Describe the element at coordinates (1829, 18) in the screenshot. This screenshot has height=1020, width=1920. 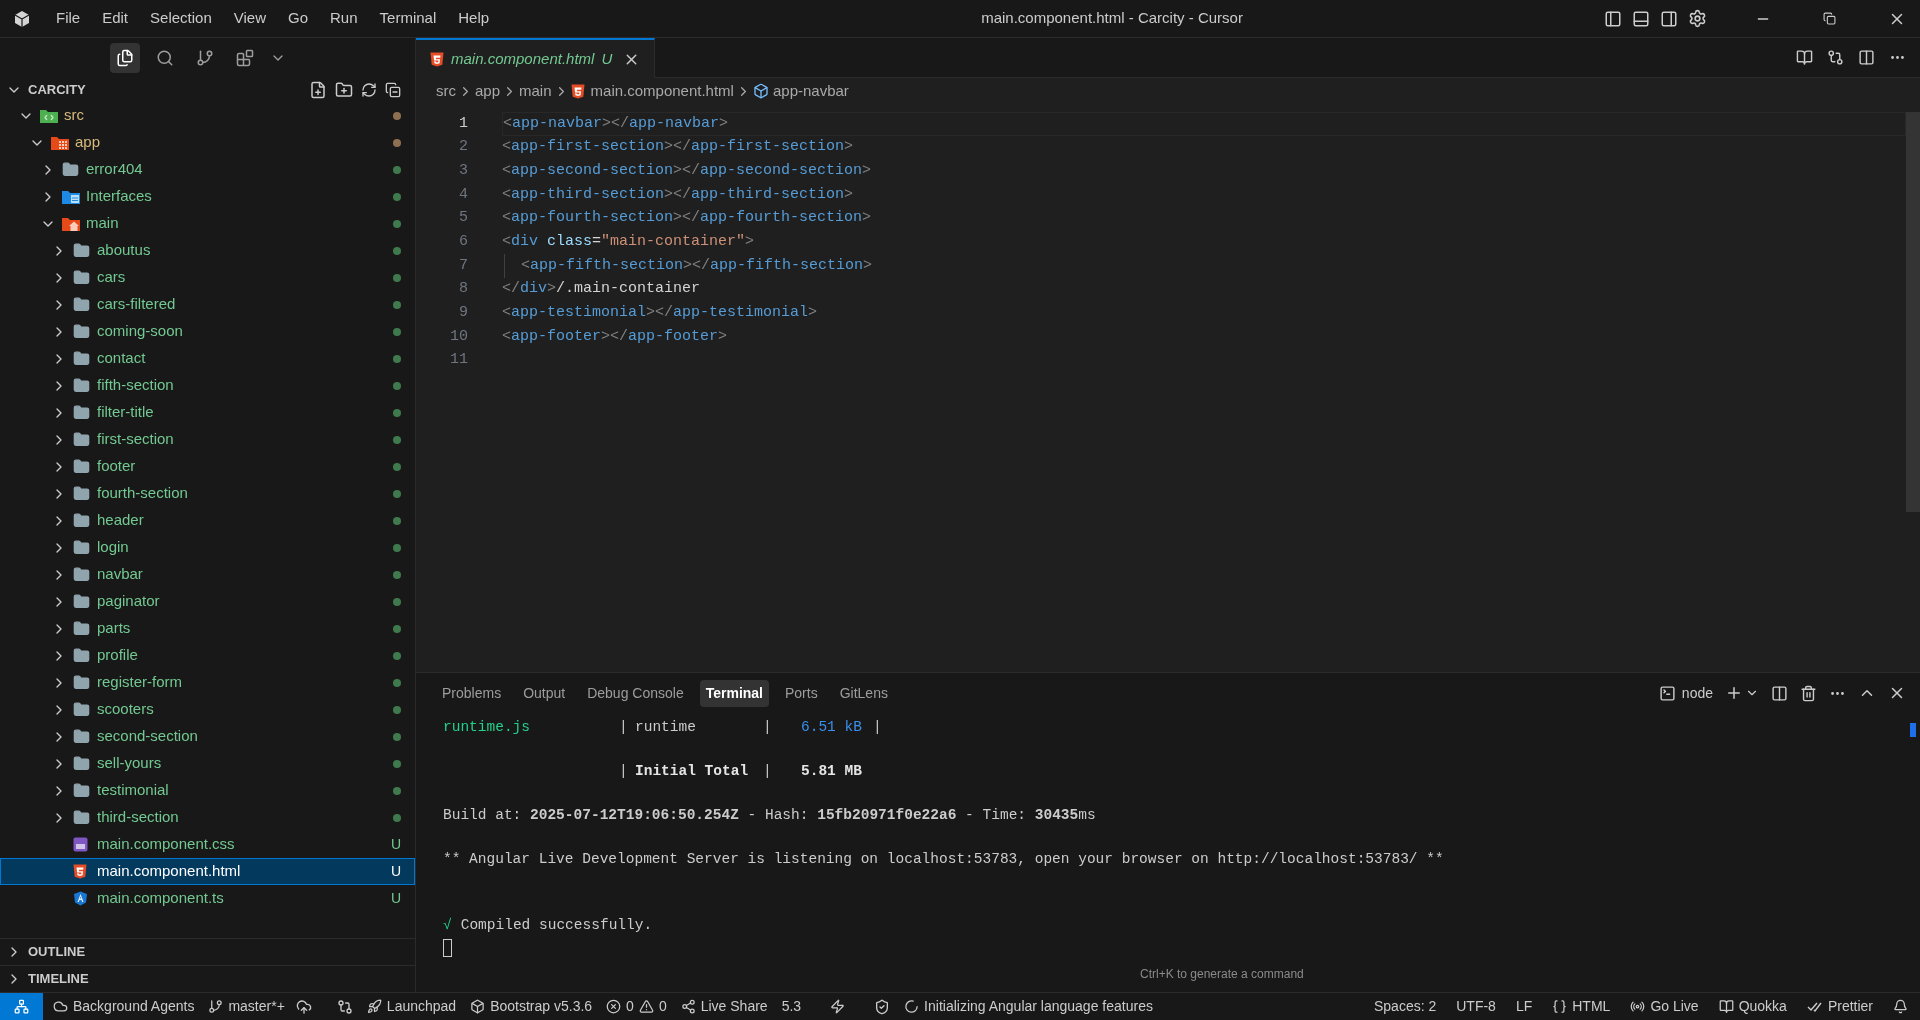
I see `restore-icon` at that location.